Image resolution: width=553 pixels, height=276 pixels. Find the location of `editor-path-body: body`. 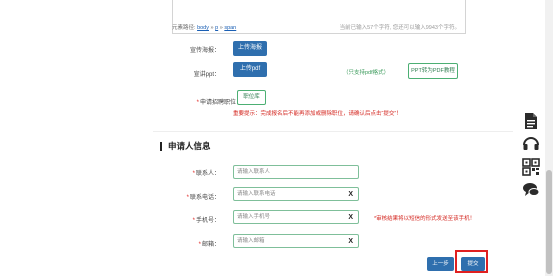

editor-path-body: body is located at coordinates (203, 28).